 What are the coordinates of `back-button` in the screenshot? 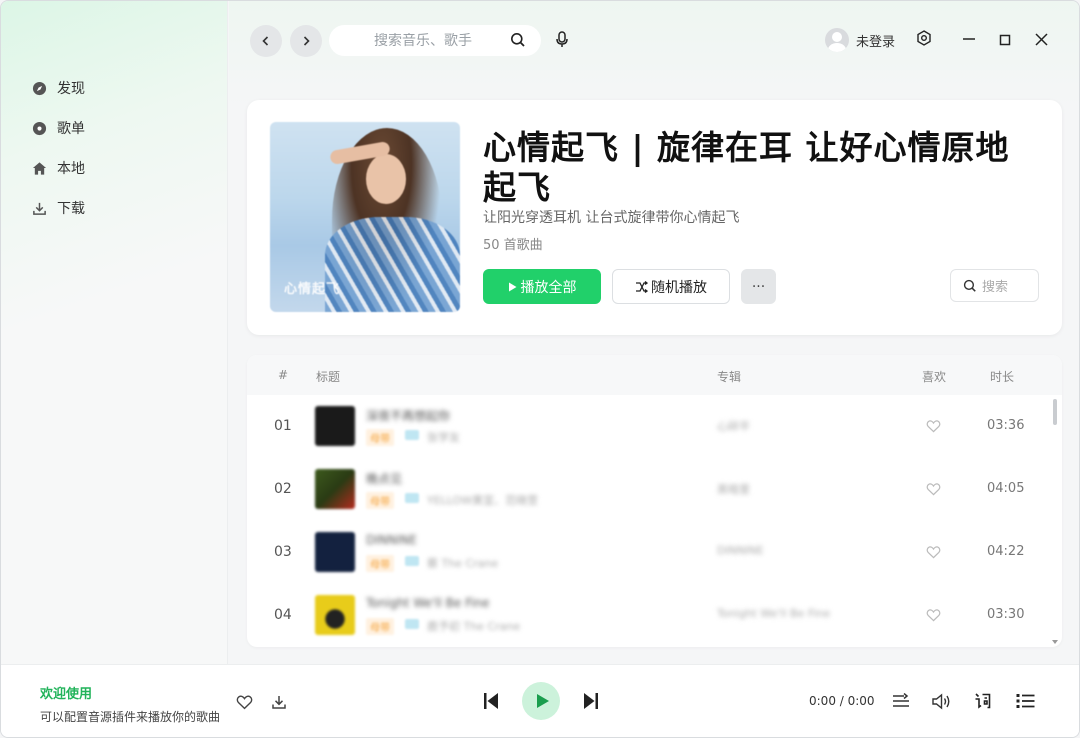 It's located at (266, 41).